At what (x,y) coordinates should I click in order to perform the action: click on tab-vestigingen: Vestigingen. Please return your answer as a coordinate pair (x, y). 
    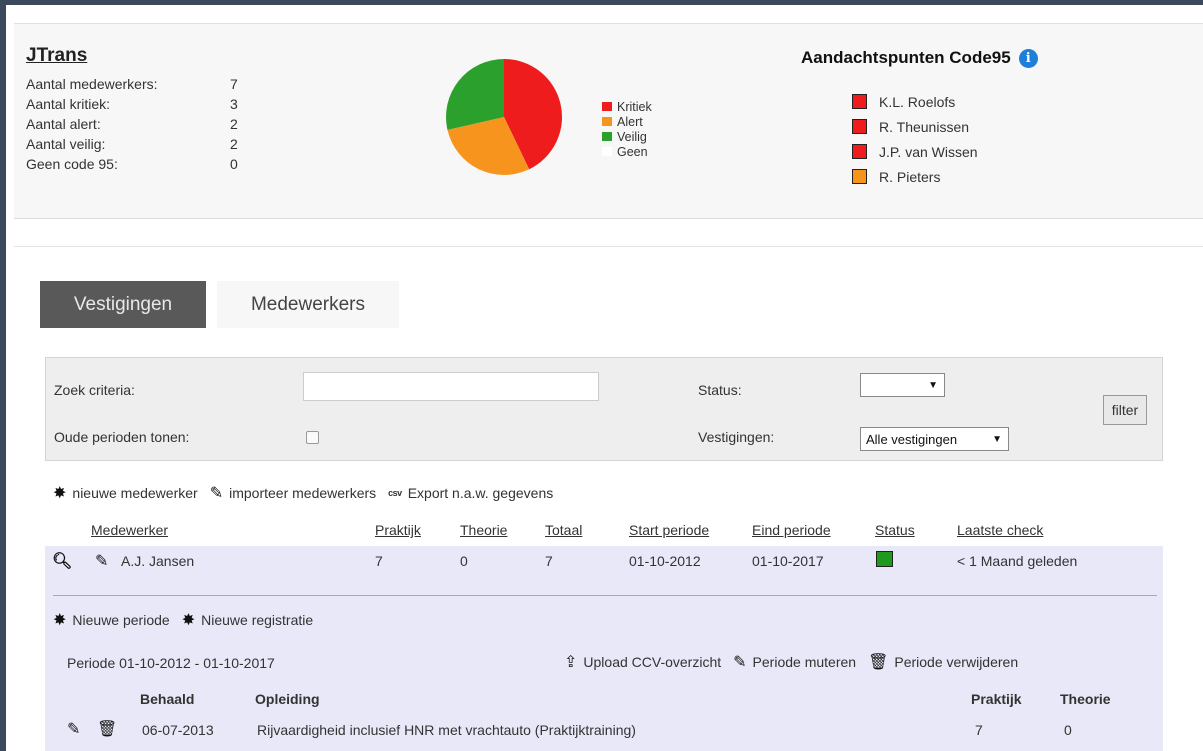
    Looking at the image, I should click on (123, 304).